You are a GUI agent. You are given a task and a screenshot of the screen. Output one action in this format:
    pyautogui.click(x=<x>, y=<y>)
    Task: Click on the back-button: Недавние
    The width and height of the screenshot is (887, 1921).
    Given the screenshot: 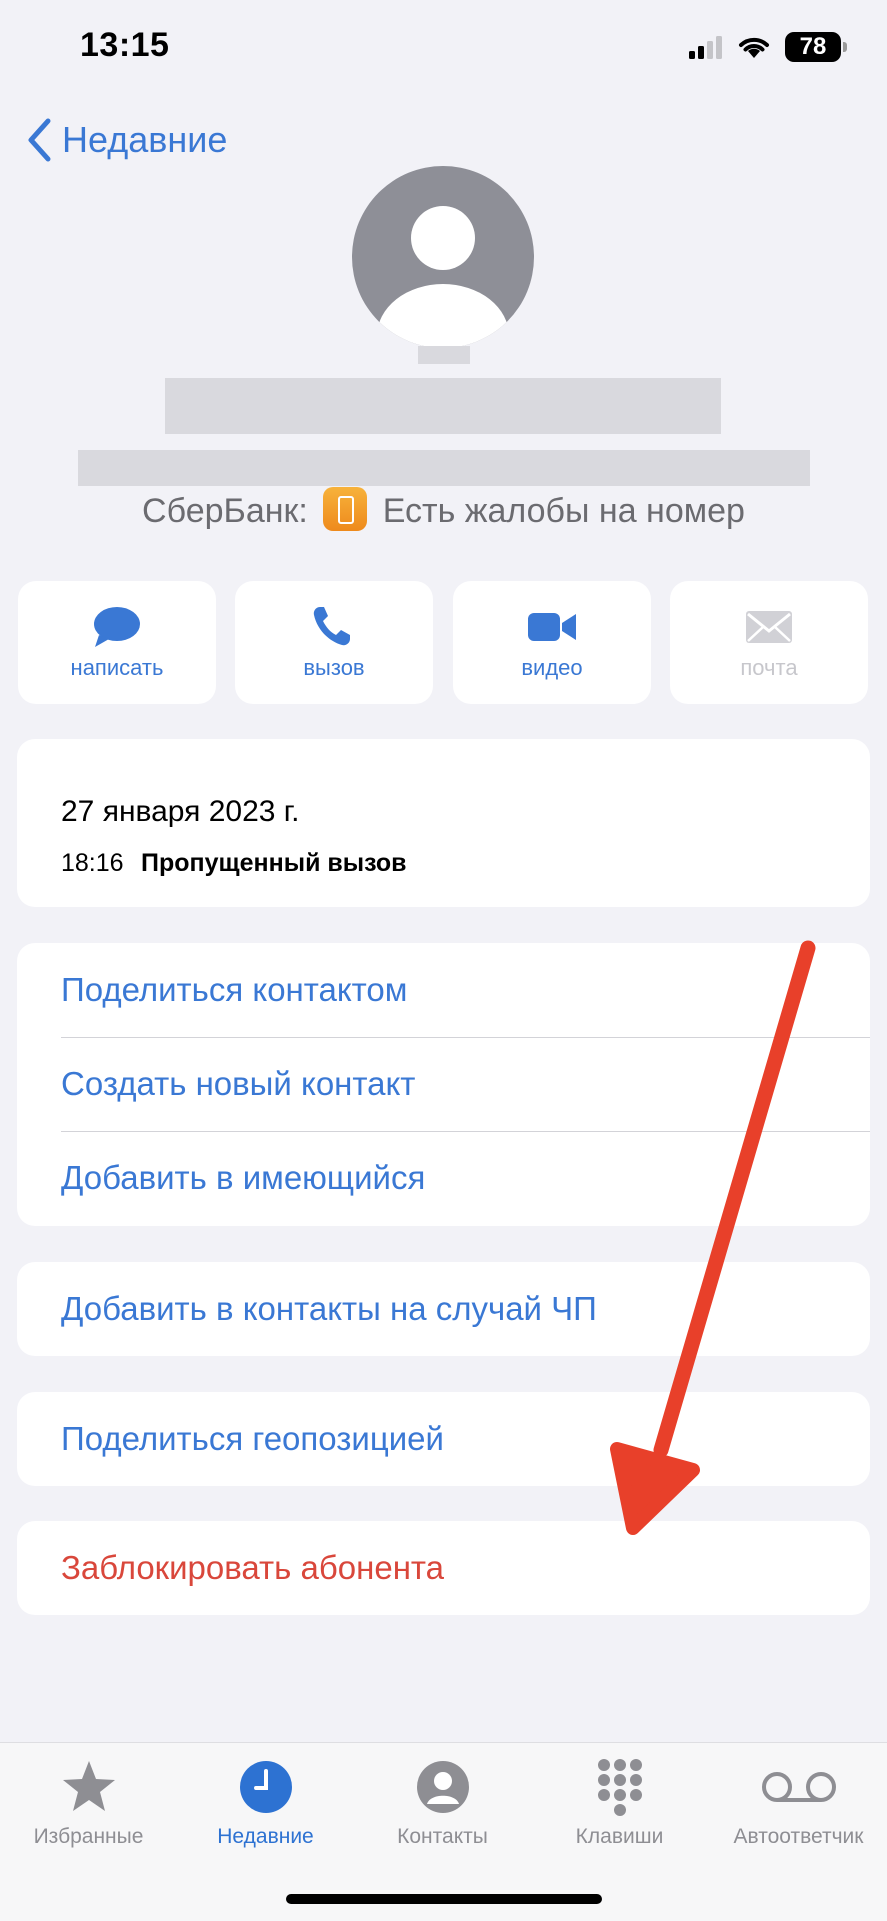 What is the action you would take?
    pyautogui.click(x=126, y=140)
    